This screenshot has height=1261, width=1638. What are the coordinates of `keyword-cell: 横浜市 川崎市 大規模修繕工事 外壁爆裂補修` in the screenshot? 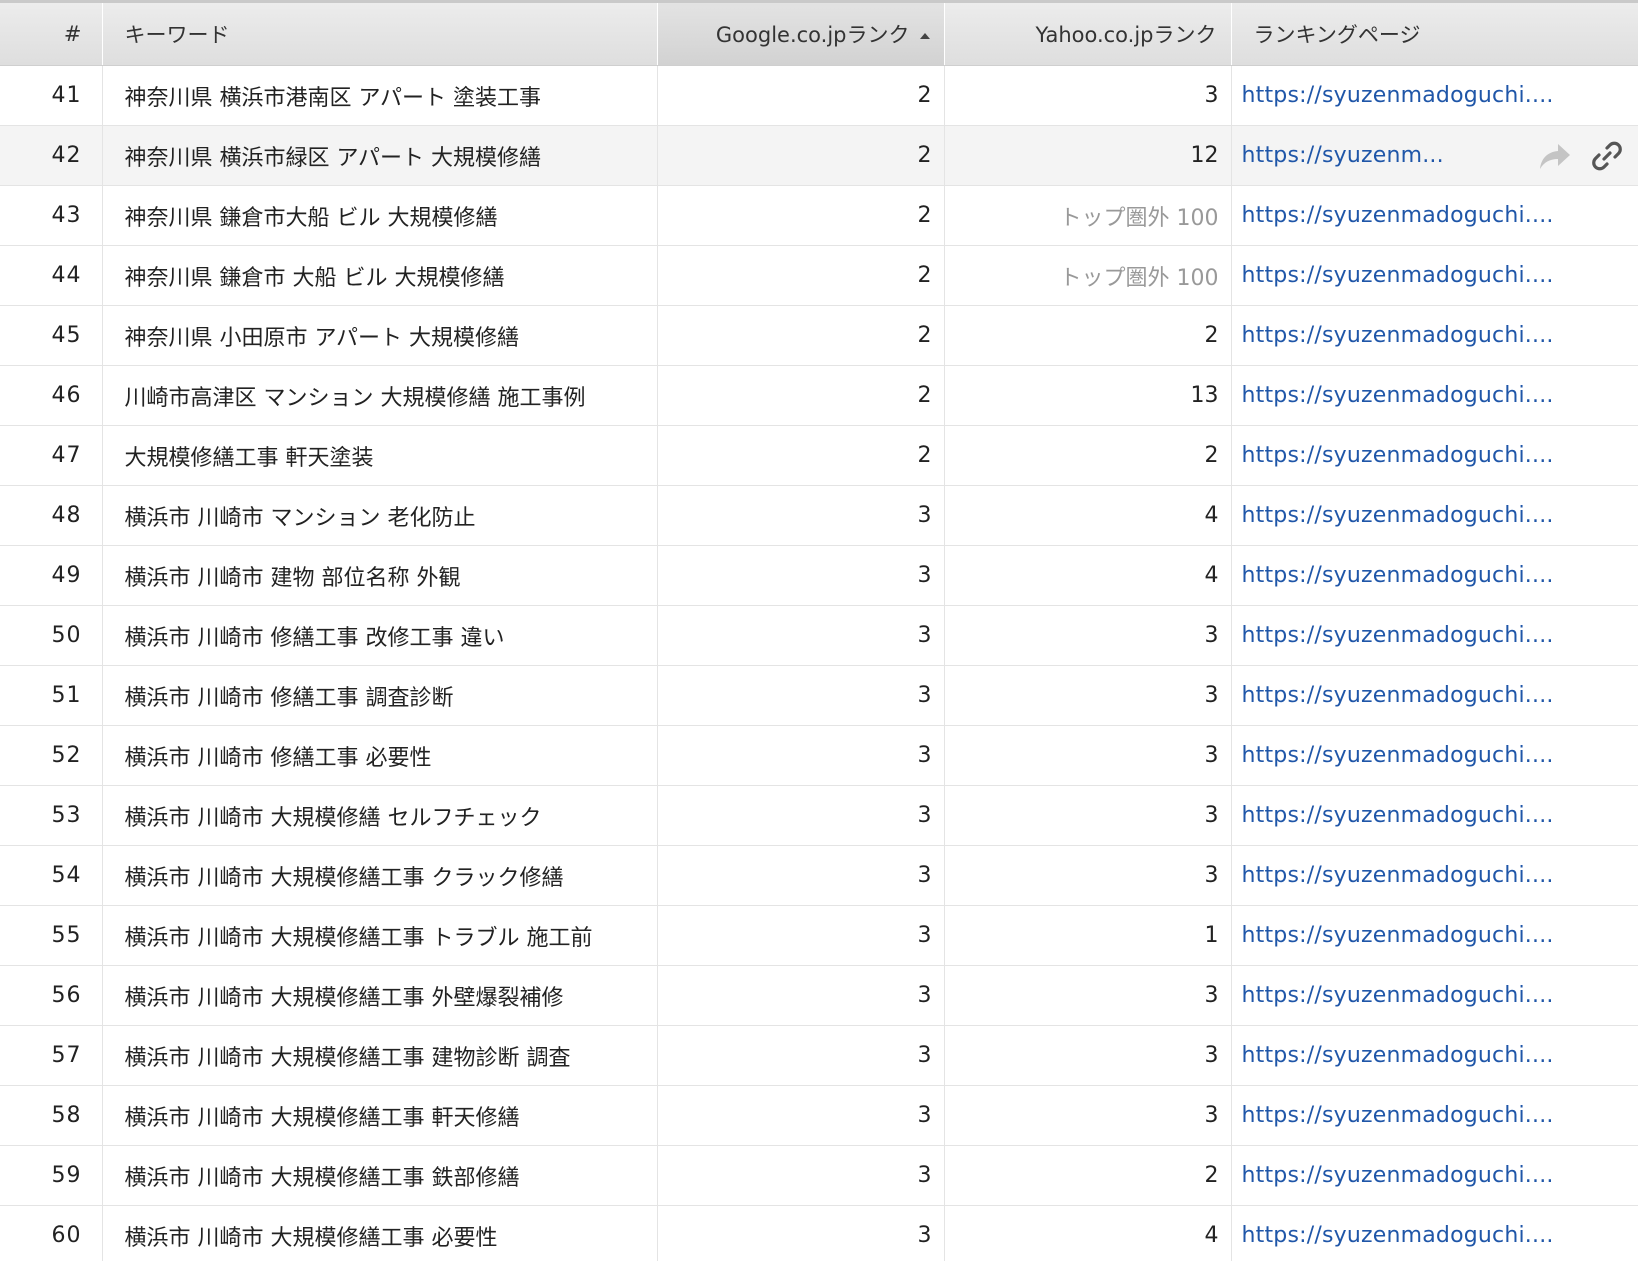 It's located at (380, 995).